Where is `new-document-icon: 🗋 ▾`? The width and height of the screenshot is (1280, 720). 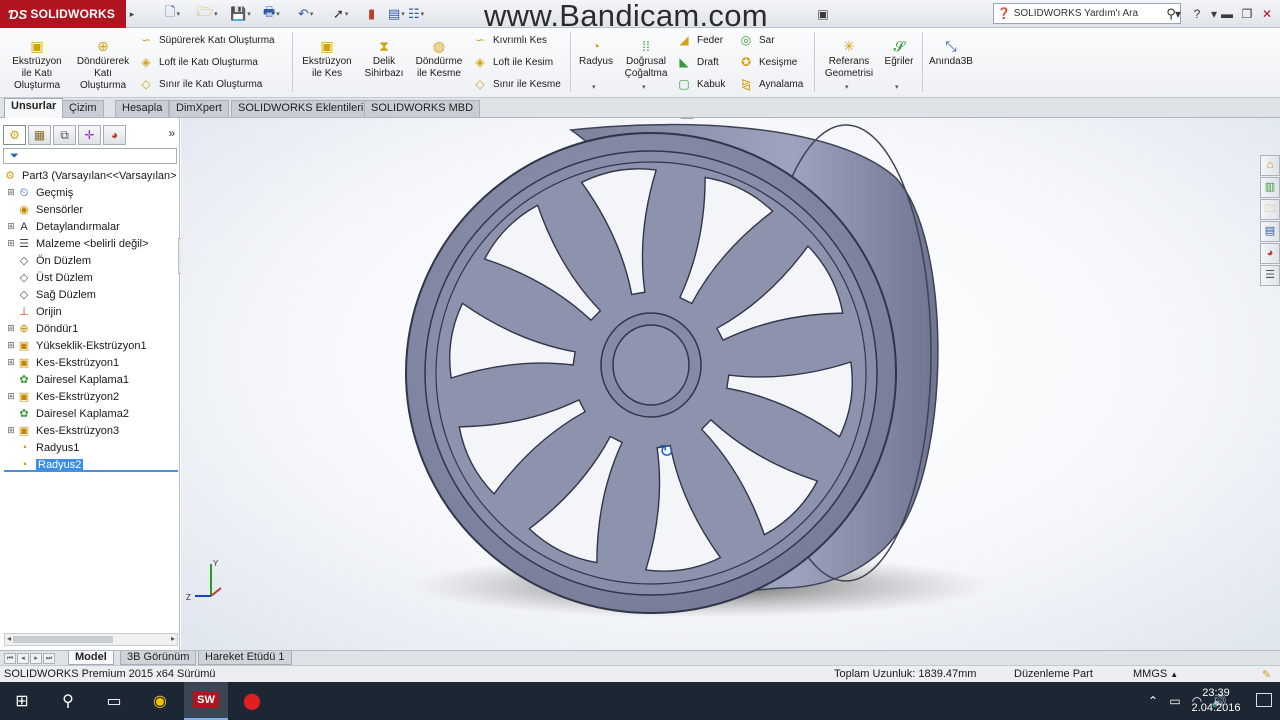 new-document-icon: 🗋 ▾ is located at coordinates (172, 13).